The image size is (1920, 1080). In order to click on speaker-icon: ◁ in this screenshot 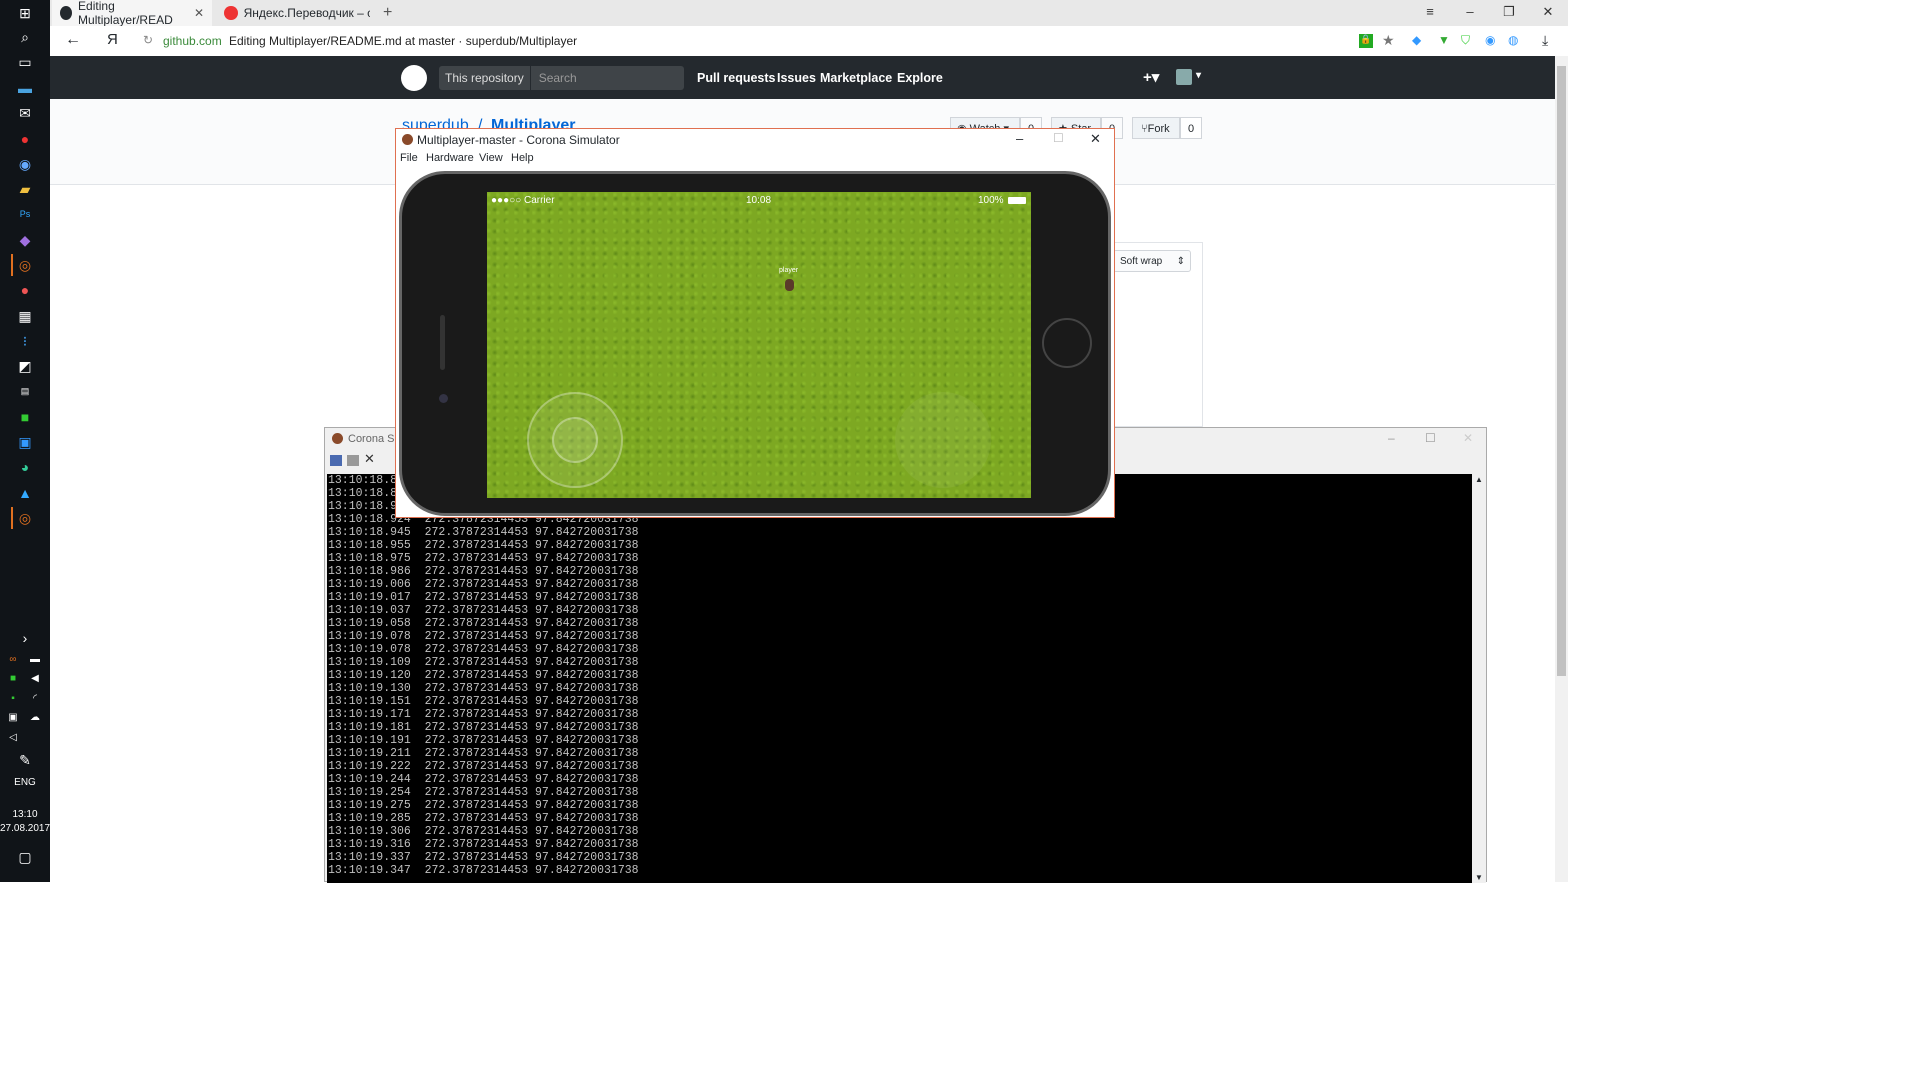, I will do `click(13, 737)`.